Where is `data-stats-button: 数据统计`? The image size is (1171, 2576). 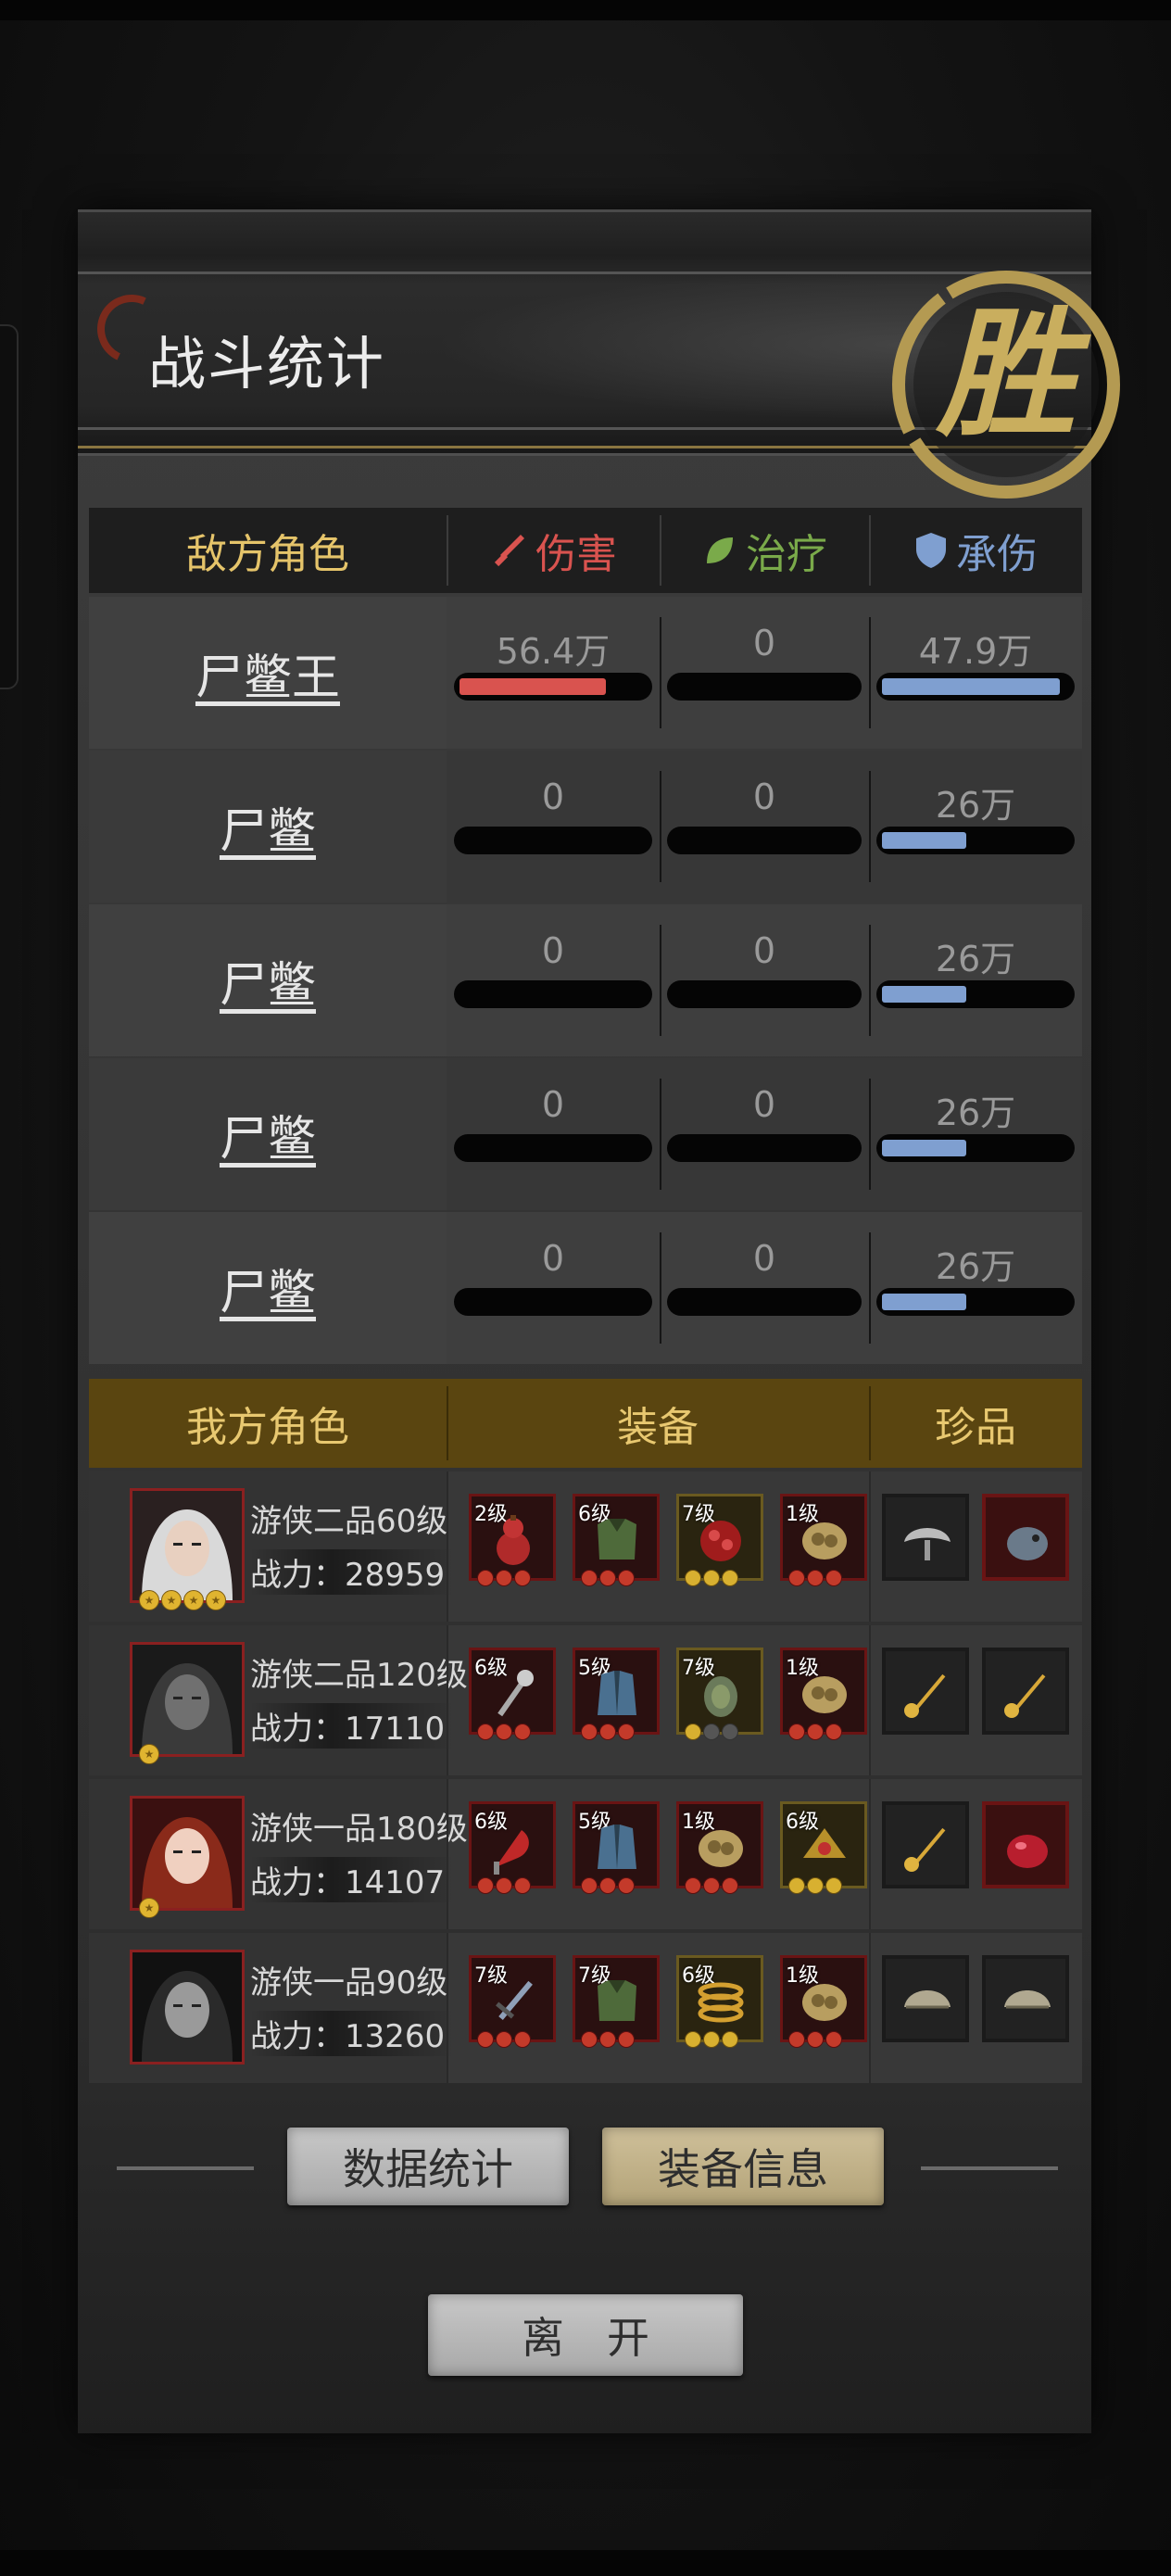 data-stats-button: 数据统计 is located at coordinates (428, 2166).